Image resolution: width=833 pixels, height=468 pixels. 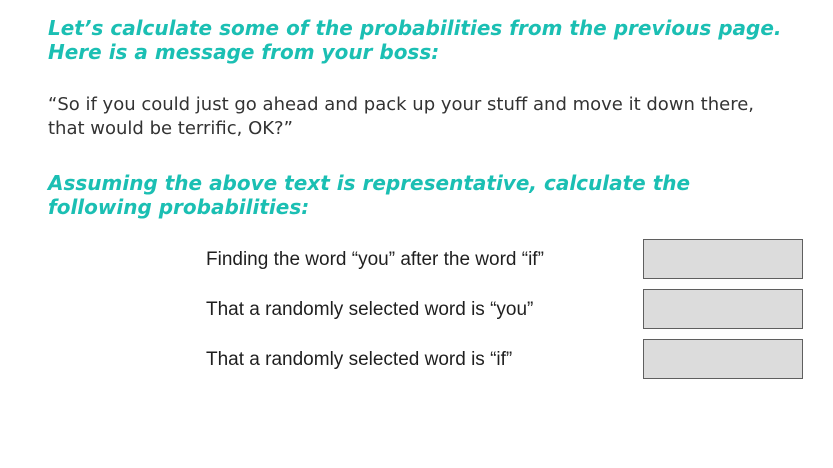 What do you see at coordinates (723, 309) in the screenshot?
I see `answer-input-random-you` at bounding box center [723, 309].